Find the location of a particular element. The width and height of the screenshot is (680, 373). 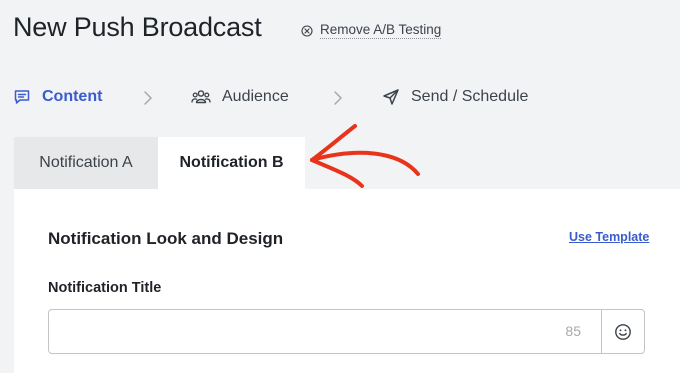

section-title: Notification Look and Design is located at coordinates (166, 238).